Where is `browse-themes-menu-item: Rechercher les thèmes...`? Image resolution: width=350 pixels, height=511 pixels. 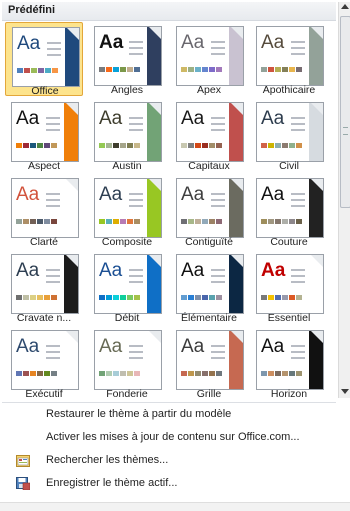
browse-themes-menu-item: Rechercher les thèmes... is located at coordinates (175, 461).